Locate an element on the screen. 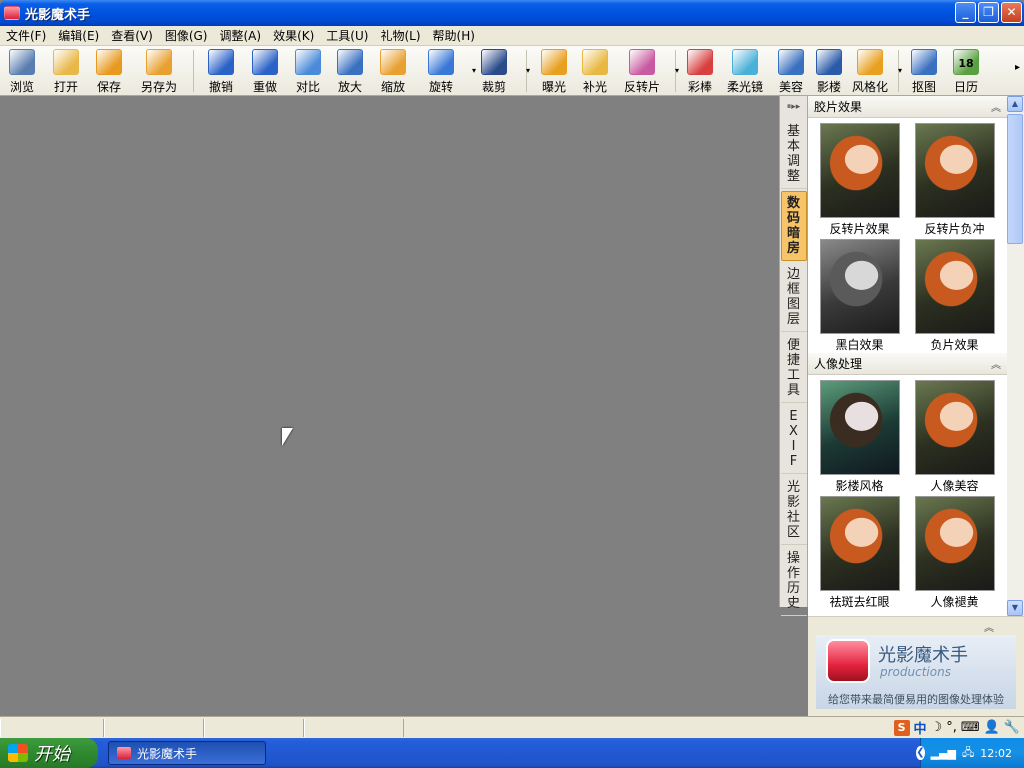  user-icon: 👤 is located at coordinates (992, 727).